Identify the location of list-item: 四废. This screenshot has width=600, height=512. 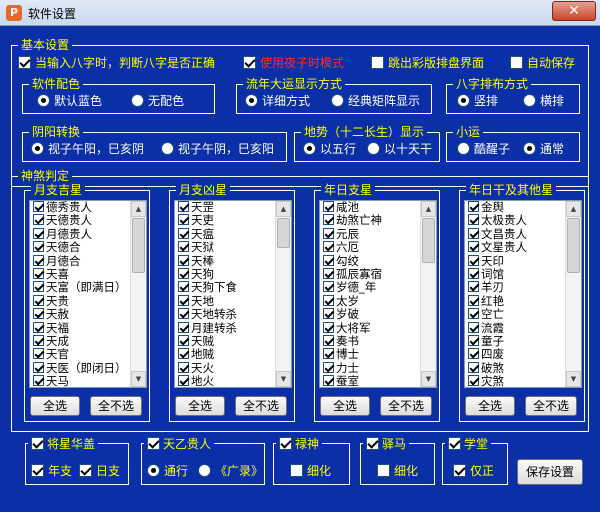
(523, 354).